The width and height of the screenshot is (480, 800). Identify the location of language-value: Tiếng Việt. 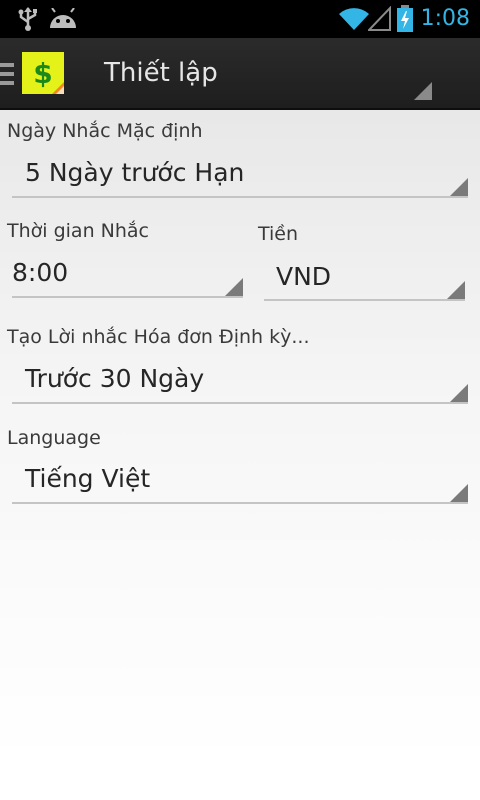
(88, 478).